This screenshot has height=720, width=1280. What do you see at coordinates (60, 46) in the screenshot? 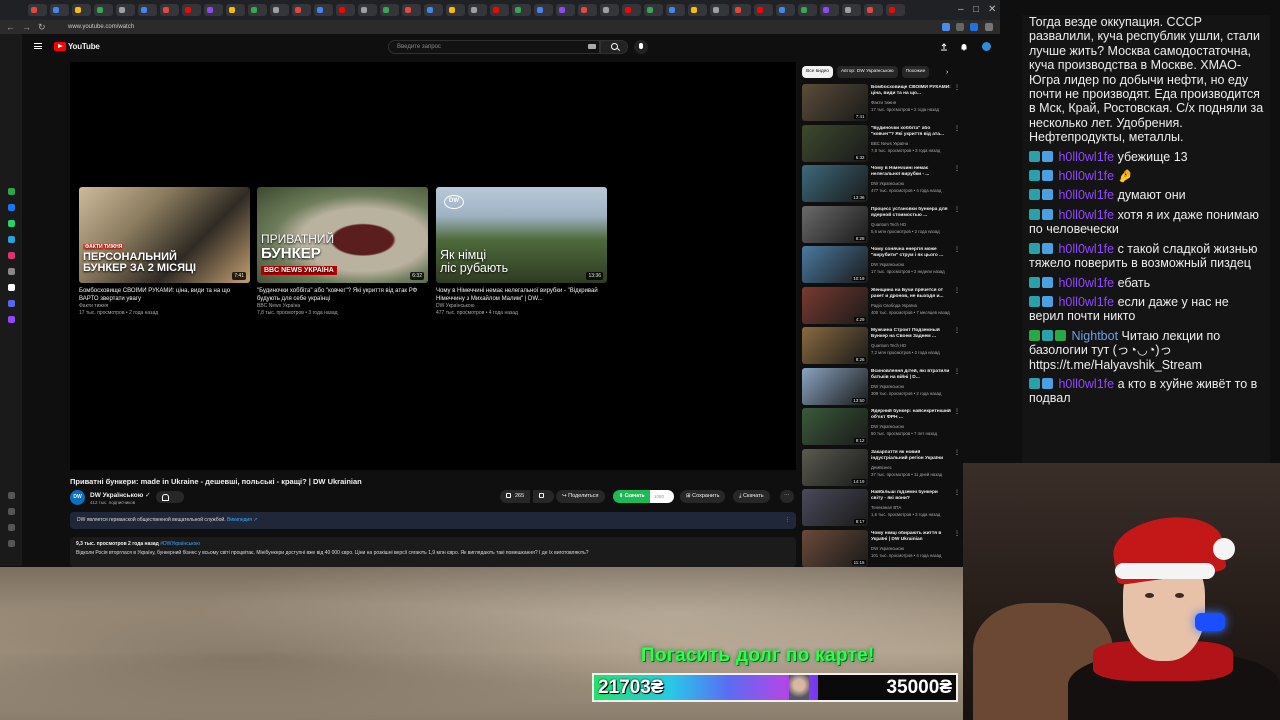
I see `youtube-logo-icon` at bounding box center [60, 46].